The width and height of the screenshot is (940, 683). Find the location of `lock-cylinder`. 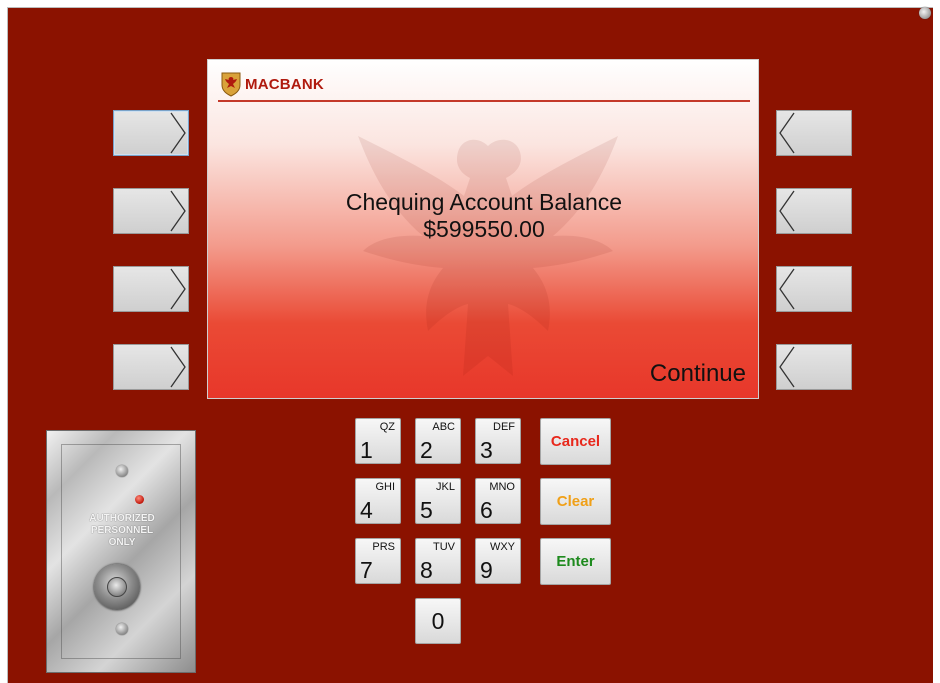

lock-cylinder is located at coordinates (117, 587).